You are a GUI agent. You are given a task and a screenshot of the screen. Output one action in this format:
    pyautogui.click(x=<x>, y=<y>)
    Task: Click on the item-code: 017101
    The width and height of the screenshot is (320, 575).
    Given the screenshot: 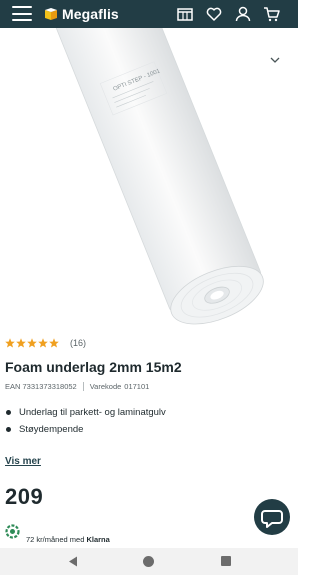 What is the action you would take?
    pyautogui.click(x=137, y=386)
    